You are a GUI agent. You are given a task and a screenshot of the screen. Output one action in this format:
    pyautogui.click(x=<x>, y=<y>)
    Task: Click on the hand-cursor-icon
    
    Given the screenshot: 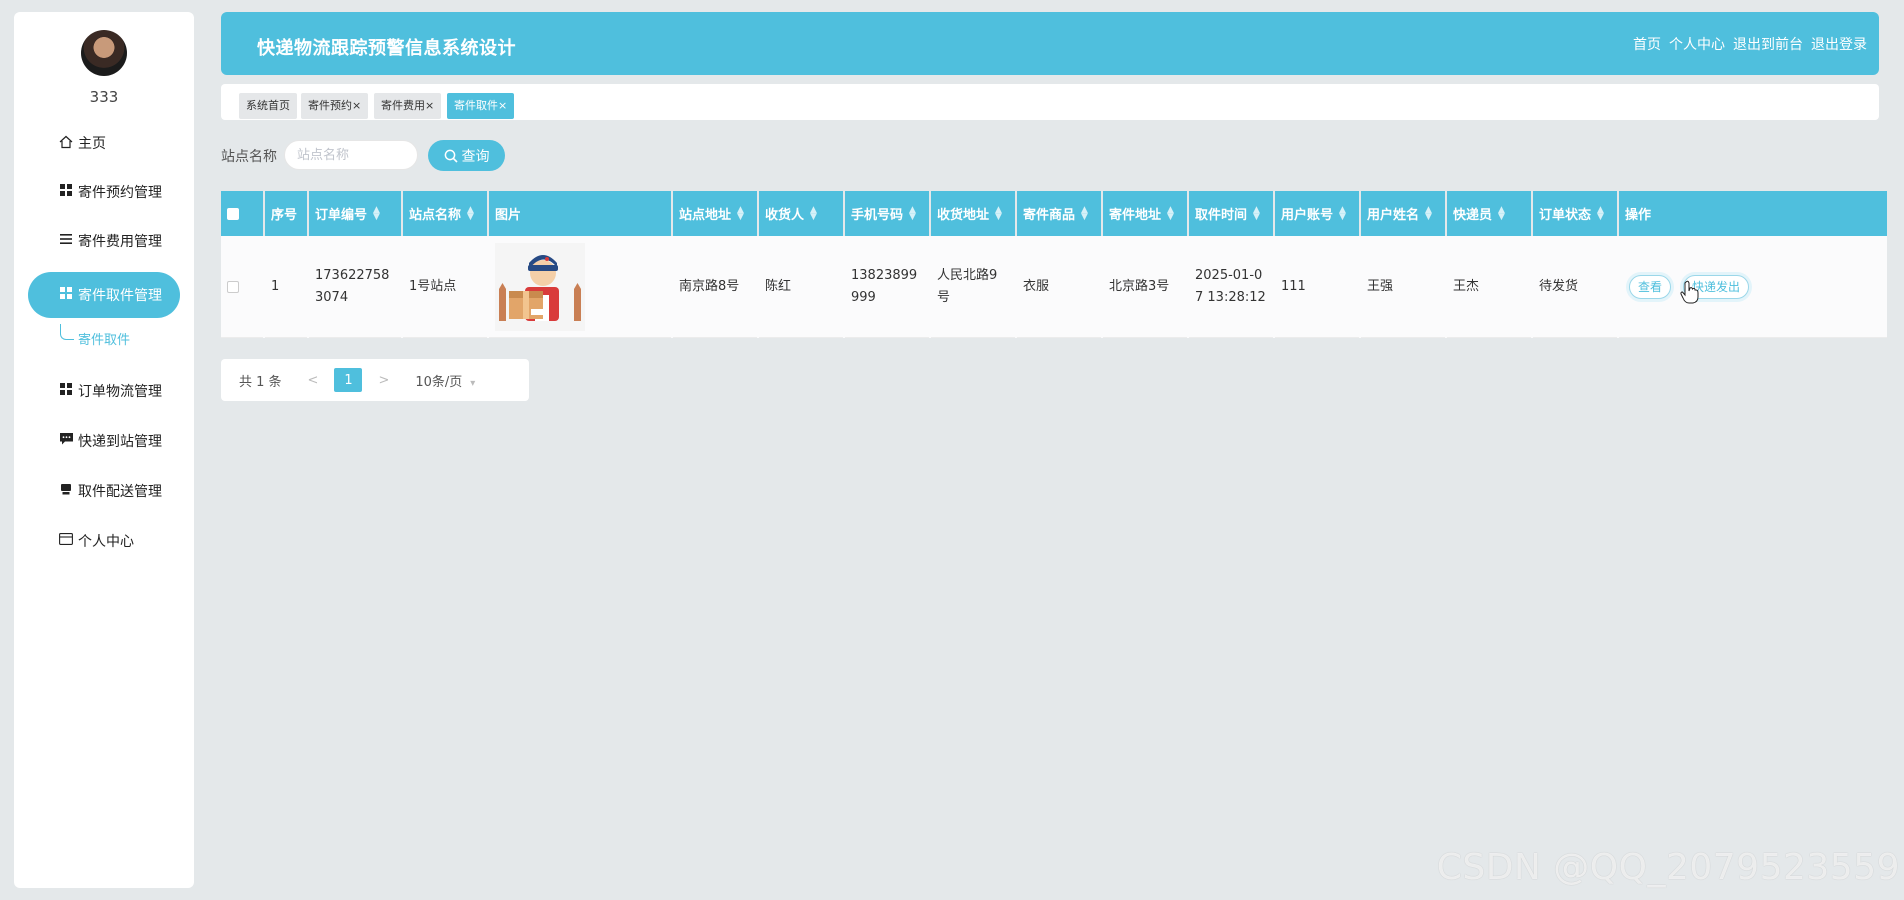 What is the action you would take?
    pyautogui.click(x=1689, y=292)
    